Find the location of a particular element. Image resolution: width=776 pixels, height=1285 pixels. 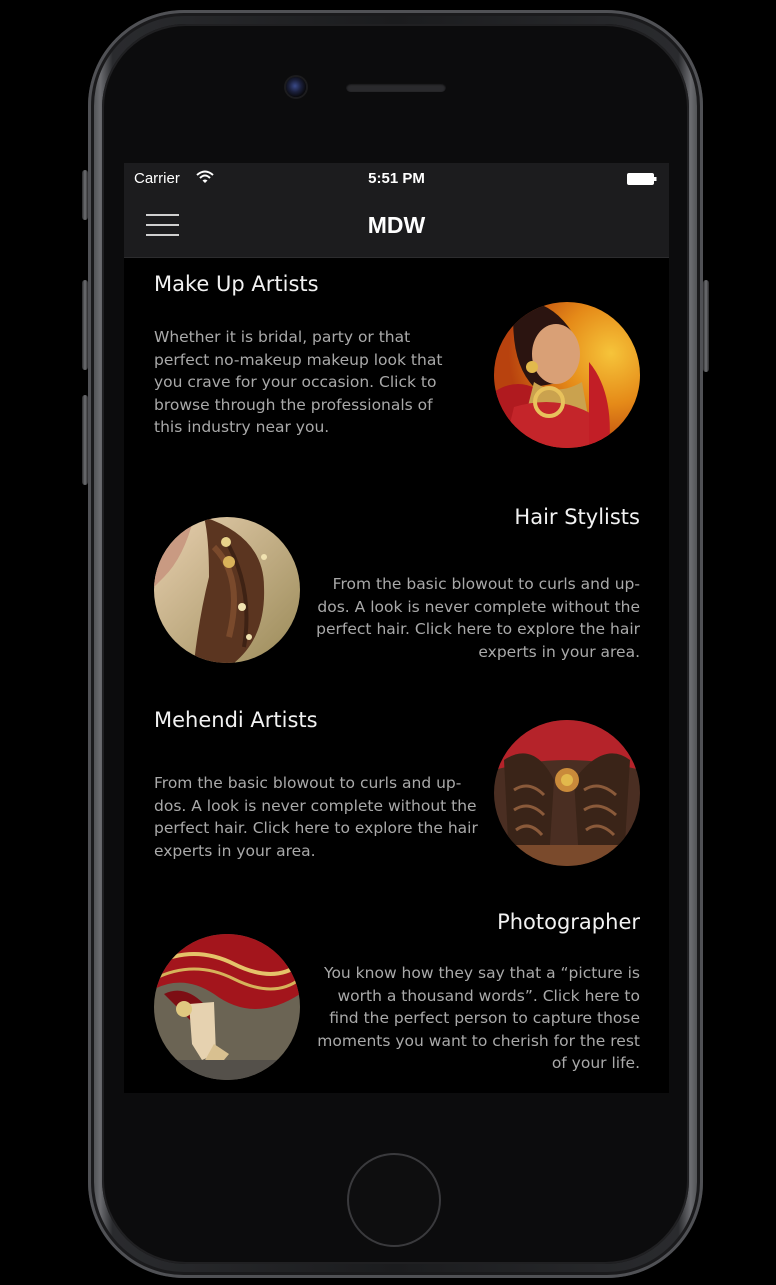

app-title: MDW is located at coordinates (396, 225).